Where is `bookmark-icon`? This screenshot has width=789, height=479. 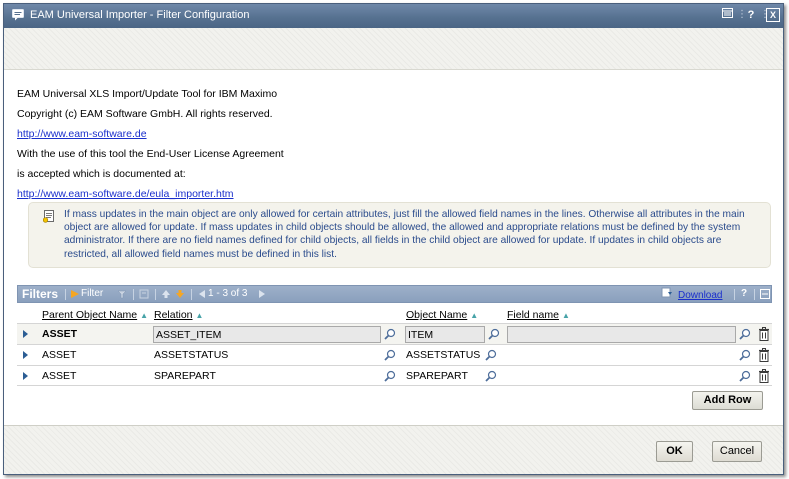
bookmark-icon is located at coordinates (144, 294).